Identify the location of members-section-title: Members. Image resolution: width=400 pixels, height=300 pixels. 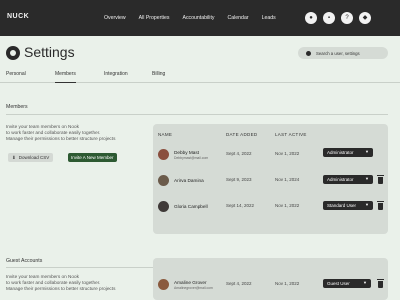
(17, 107).